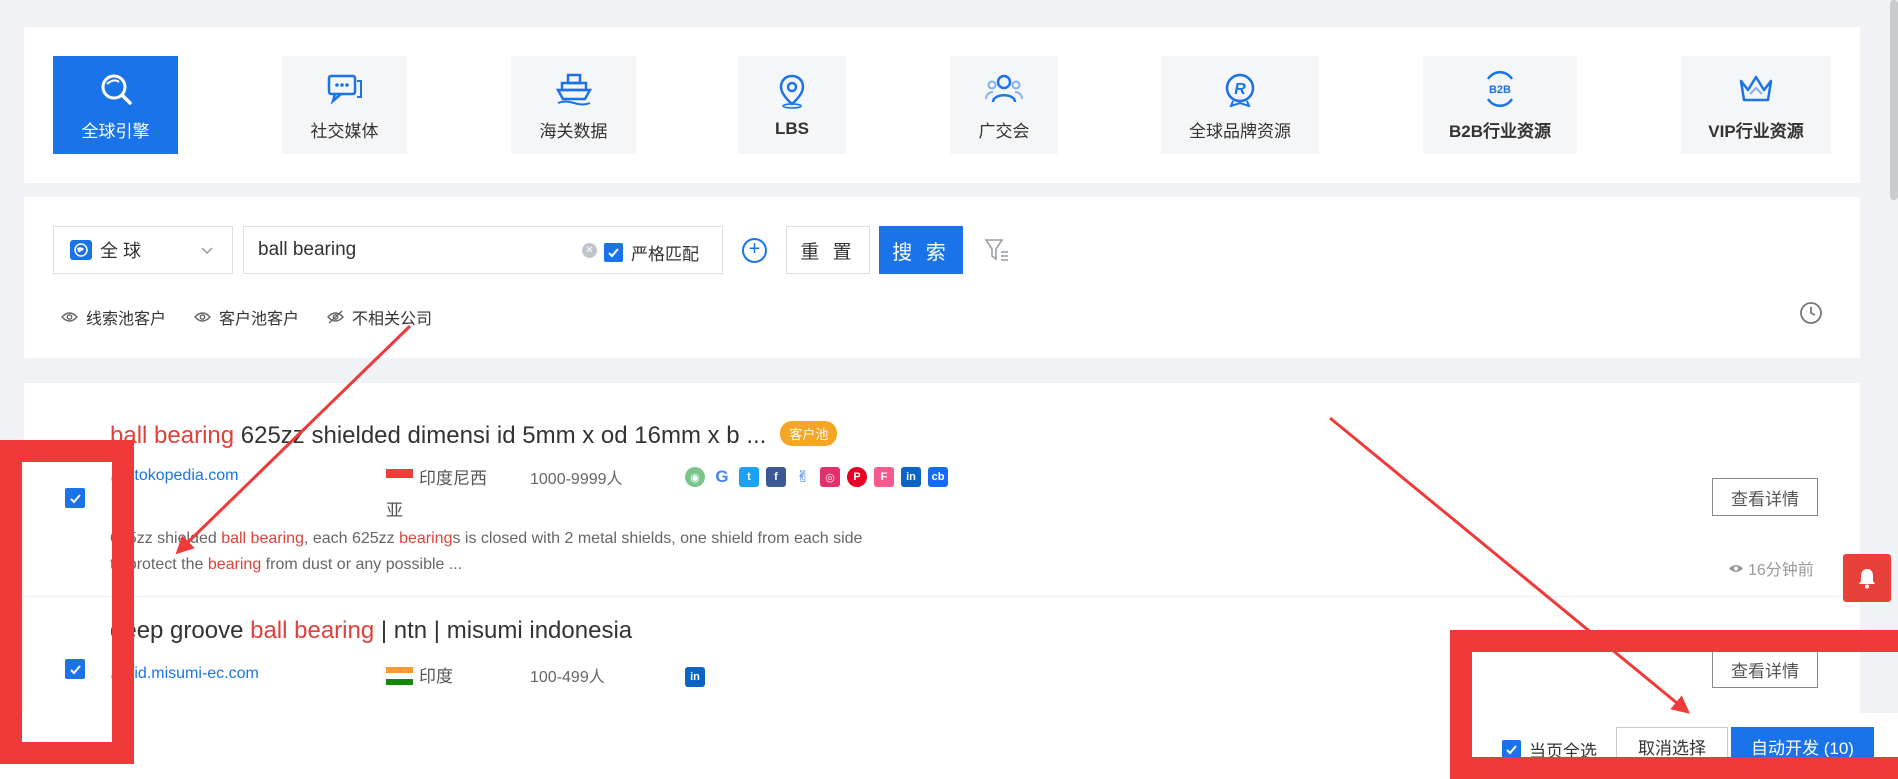 This screenshot has width=1898, height=779. I want to click on category-label: B2B行业资源, so click(1499, 131).